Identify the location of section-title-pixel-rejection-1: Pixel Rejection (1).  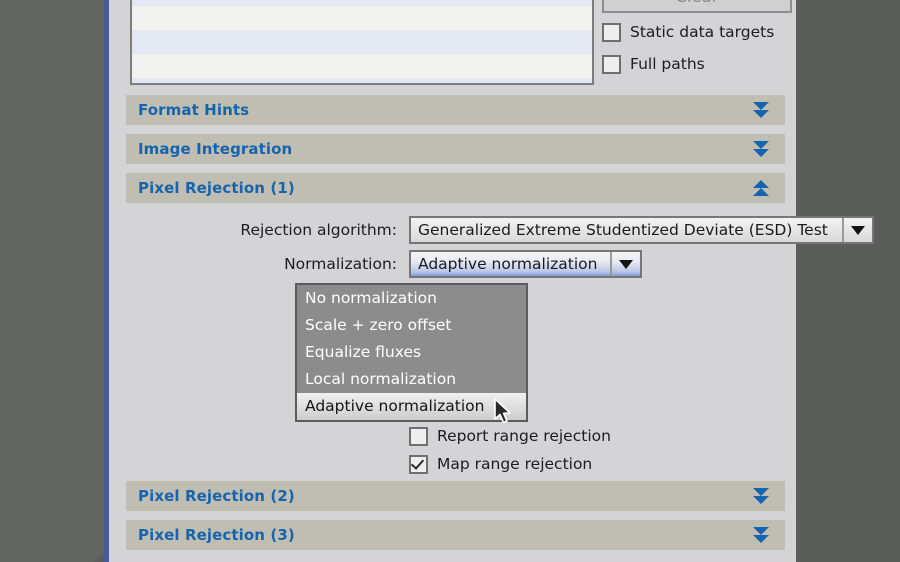
(216, 188).